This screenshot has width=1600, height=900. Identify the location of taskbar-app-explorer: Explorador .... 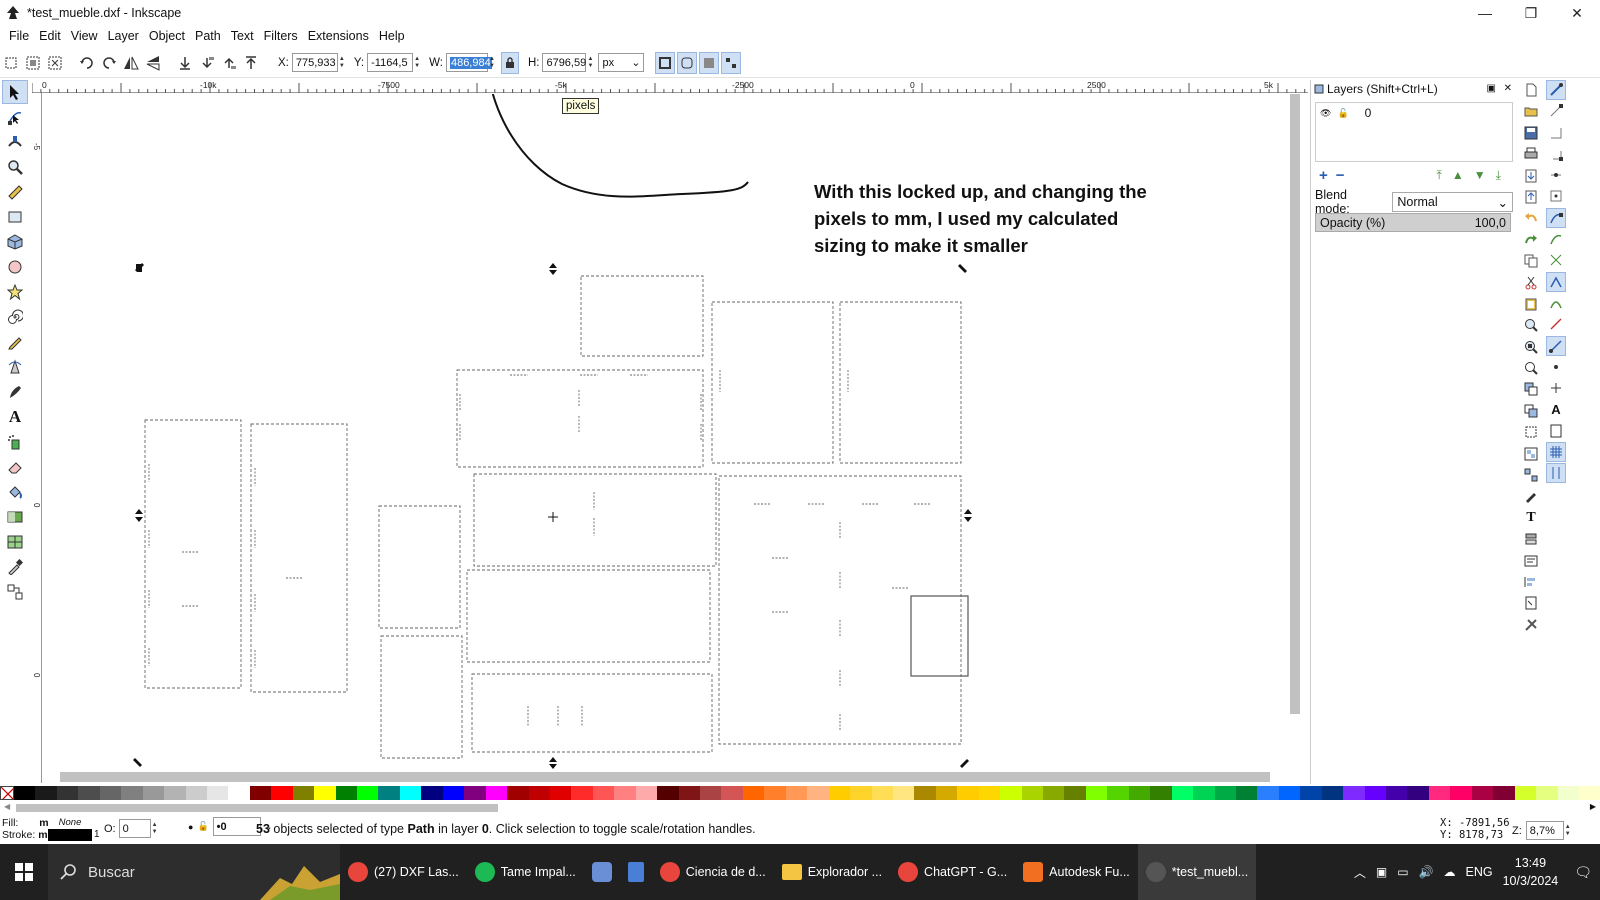
(832, 872).